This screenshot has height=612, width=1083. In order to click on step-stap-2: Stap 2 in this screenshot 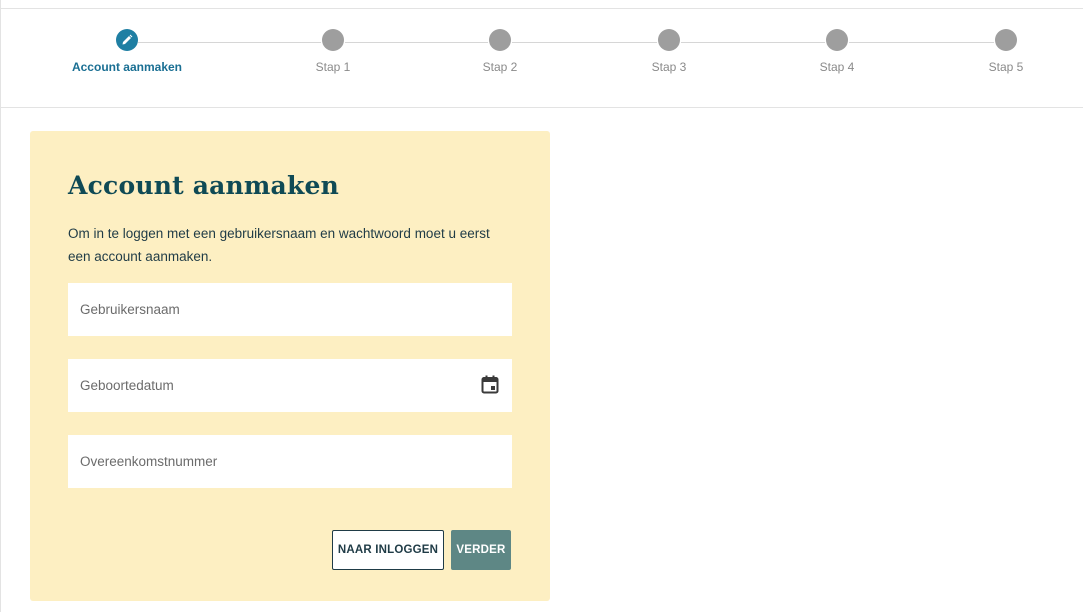, I will do `click(500, 51)`.